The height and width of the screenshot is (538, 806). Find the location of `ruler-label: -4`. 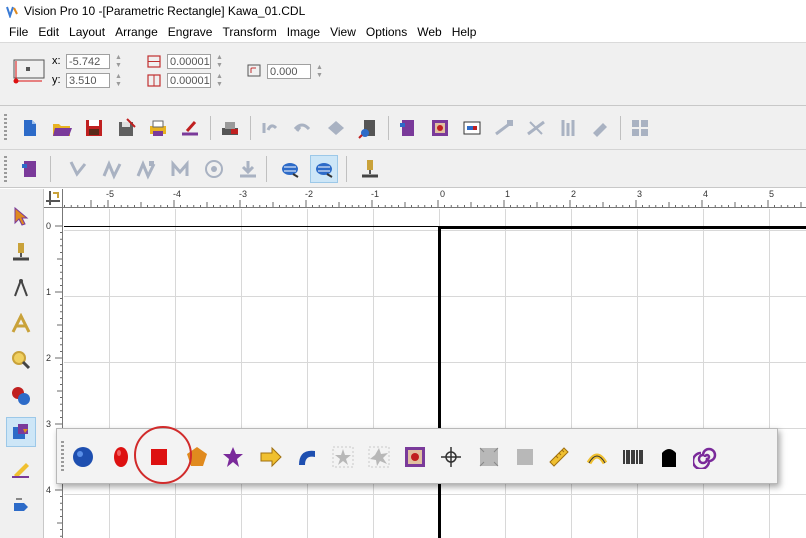

ruler-label: -4 is located at coordinates (177, 194).